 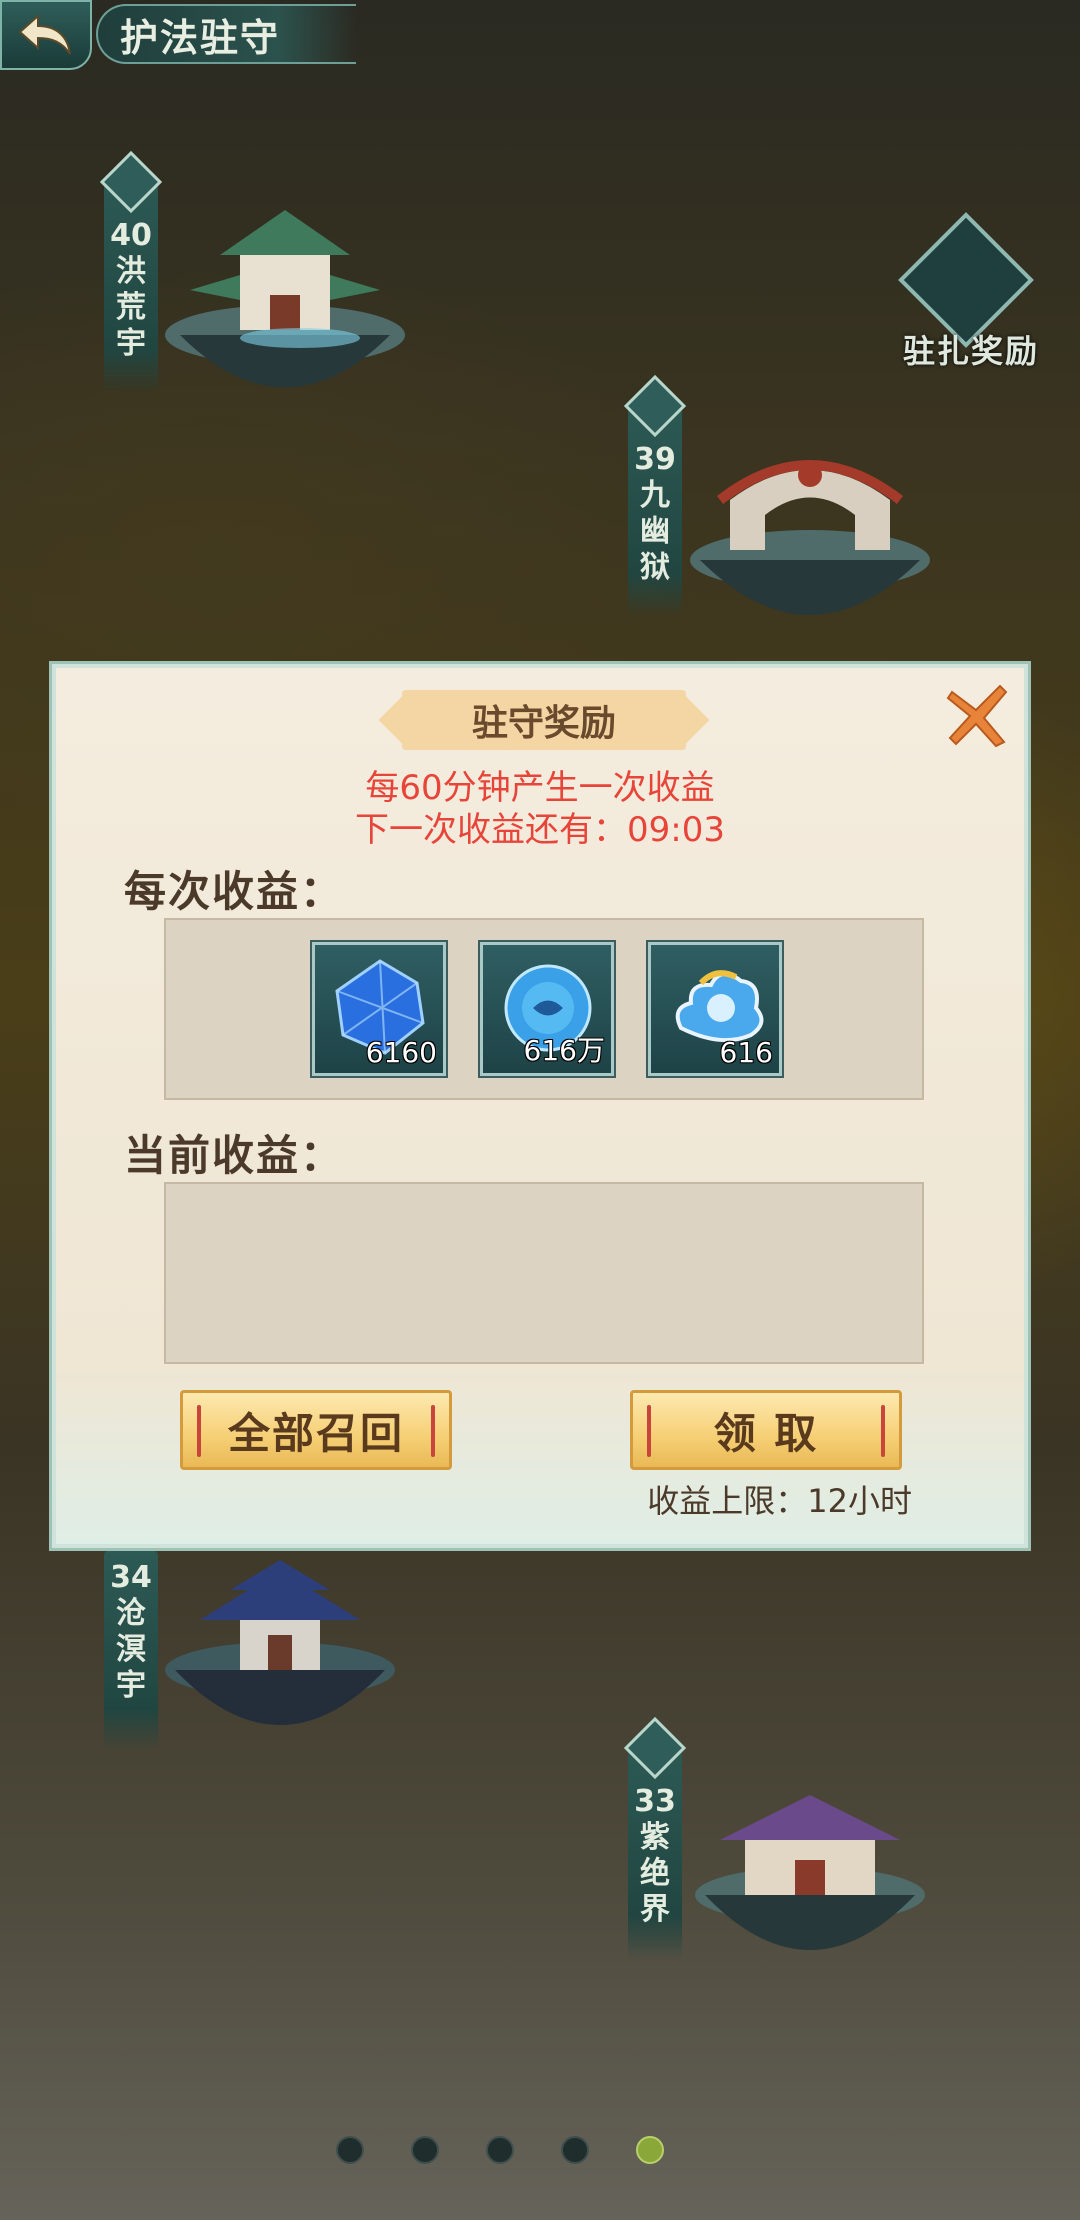 I want to click on back-button, so click(x=46, y=35).